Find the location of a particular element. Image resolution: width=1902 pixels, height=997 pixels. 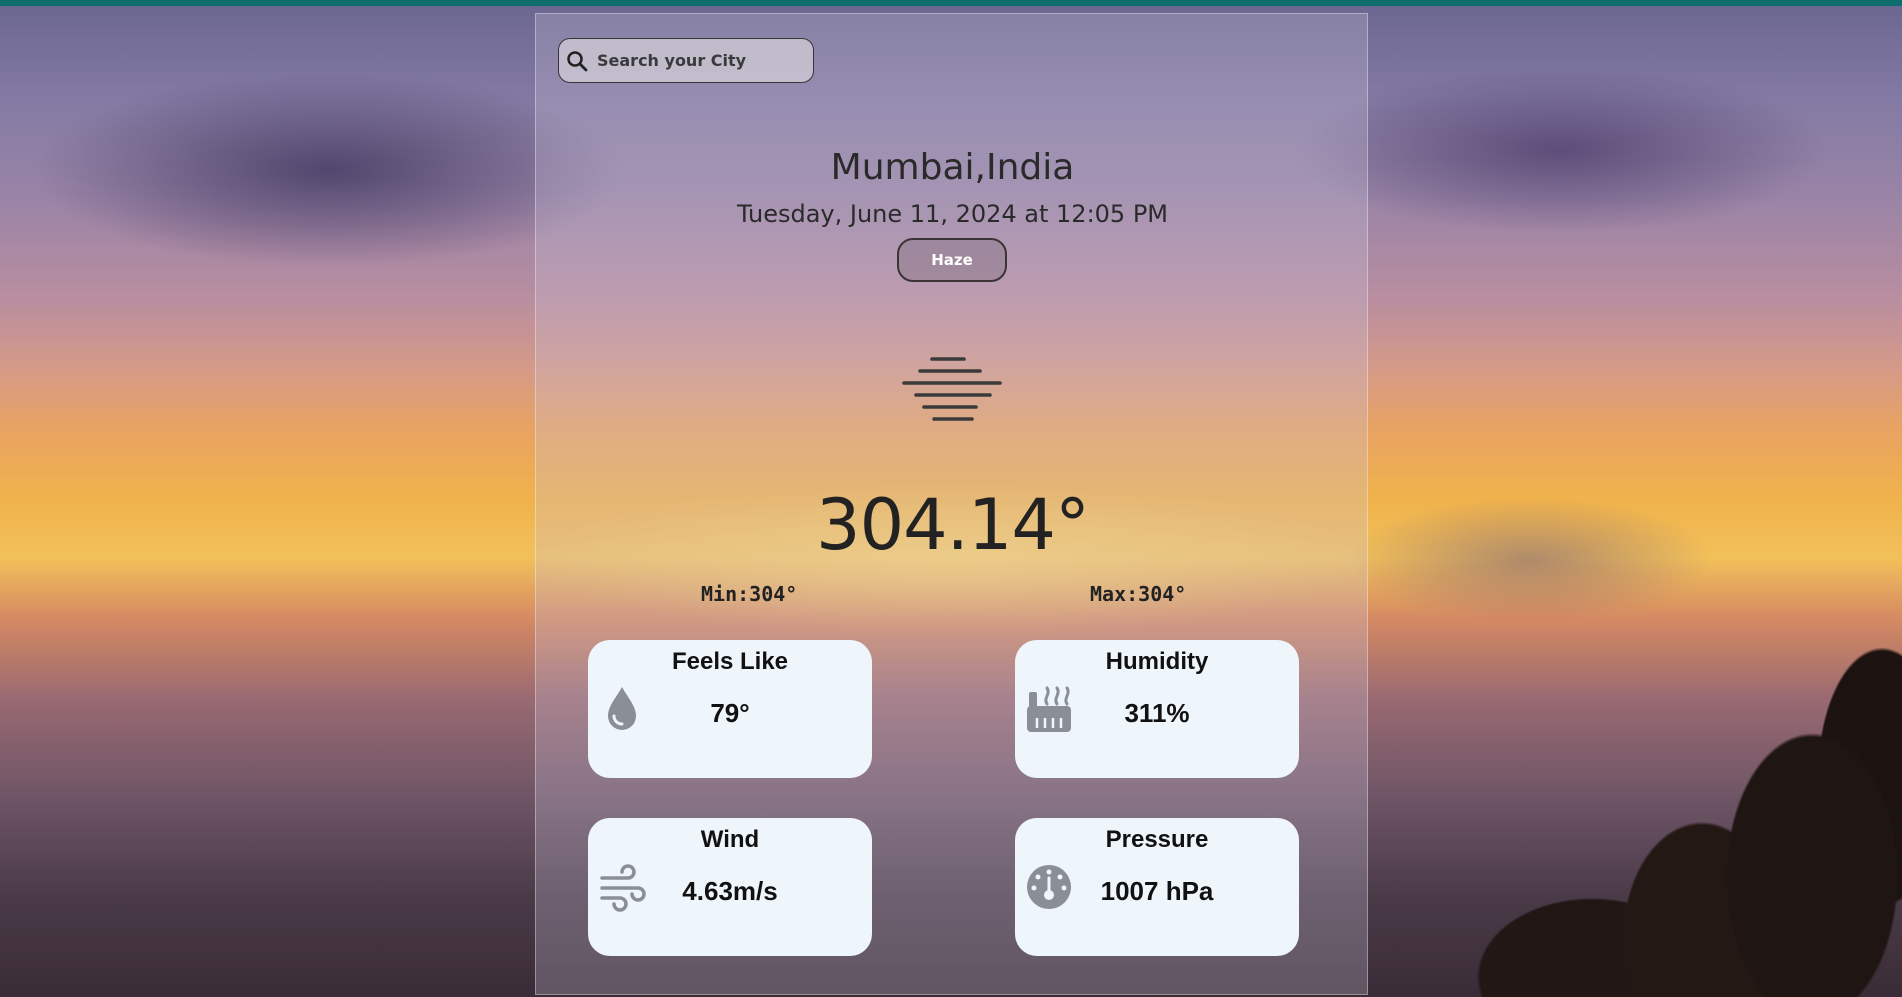

top-accent-bar is located at coordinates (951, 3).